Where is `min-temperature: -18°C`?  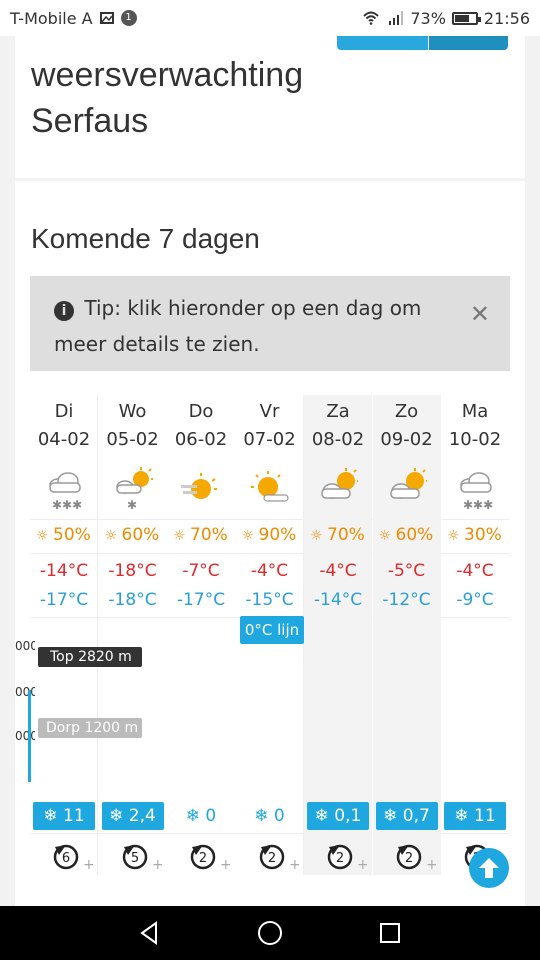
min-temperature: -18°C is located at coordinates (132, 600).